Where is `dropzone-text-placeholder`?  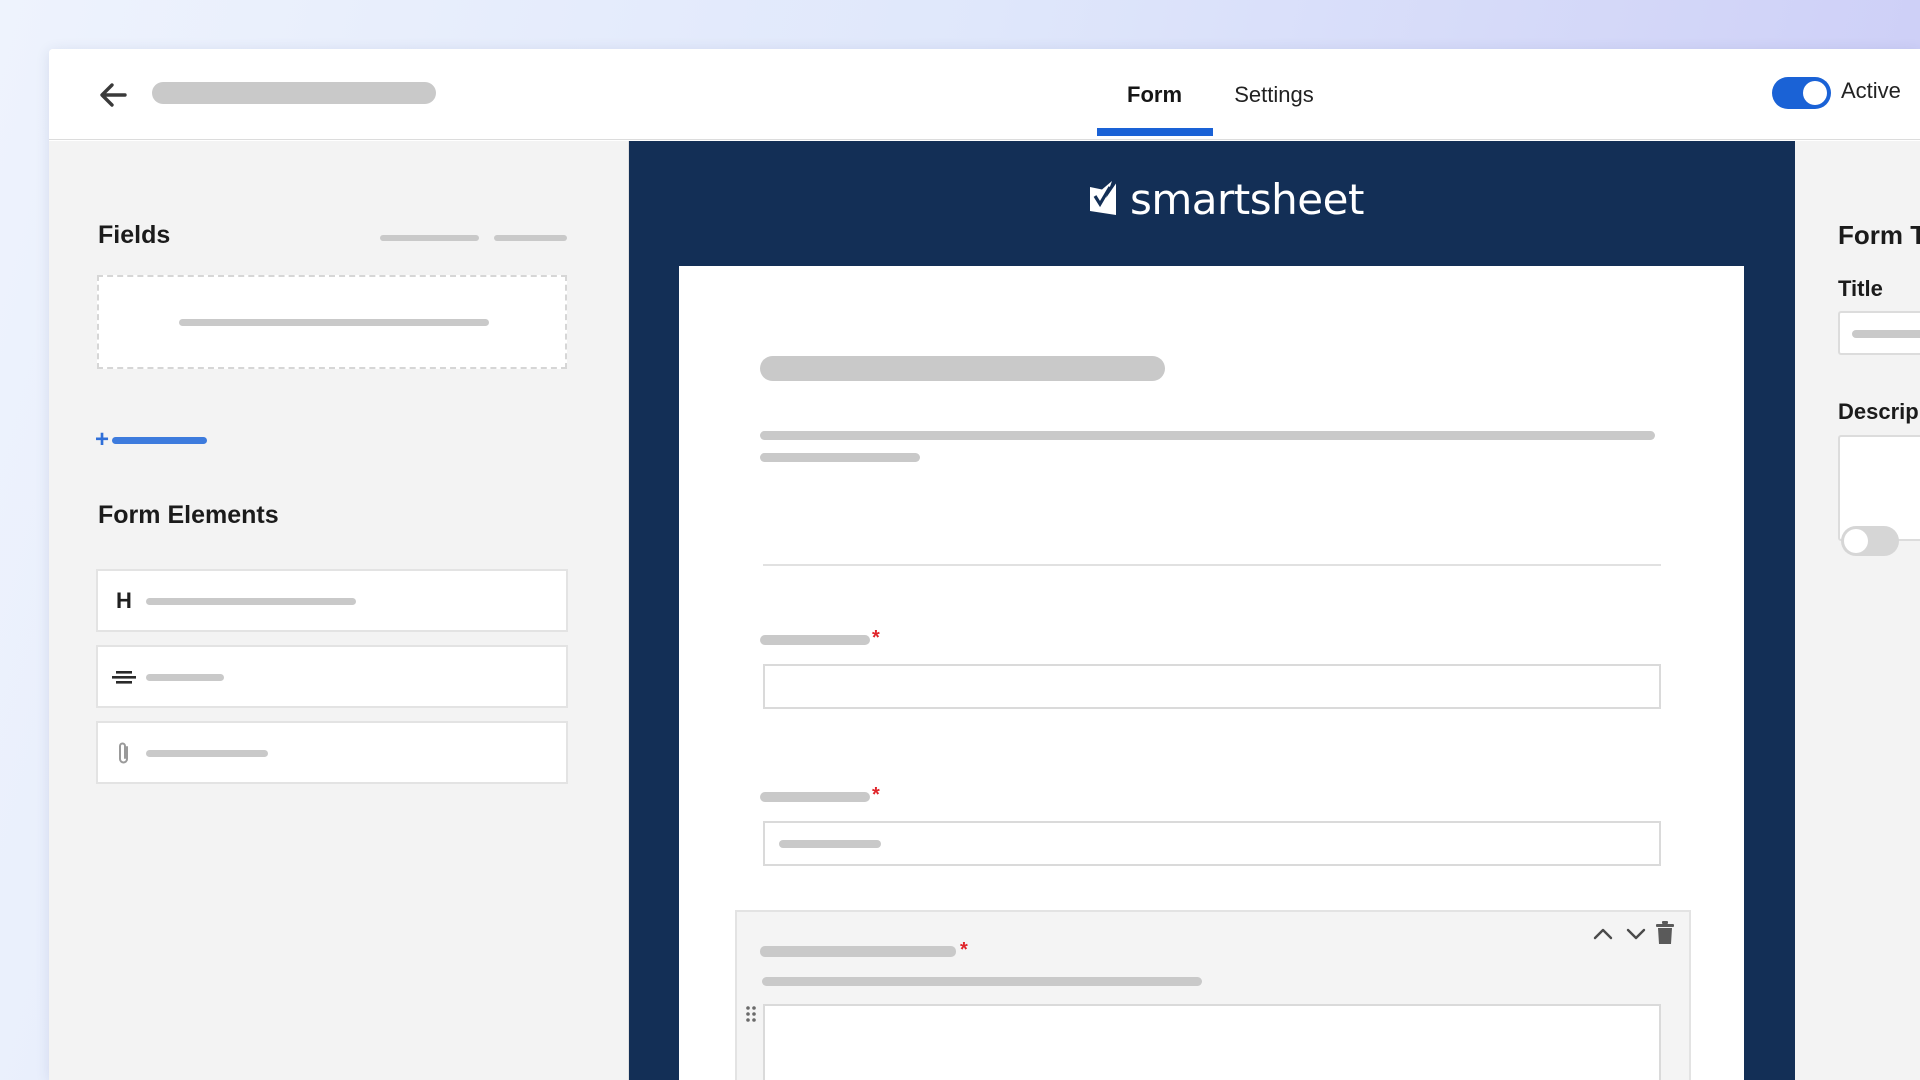
dropzone-text-placeholder is located at coordinates (334, 322).